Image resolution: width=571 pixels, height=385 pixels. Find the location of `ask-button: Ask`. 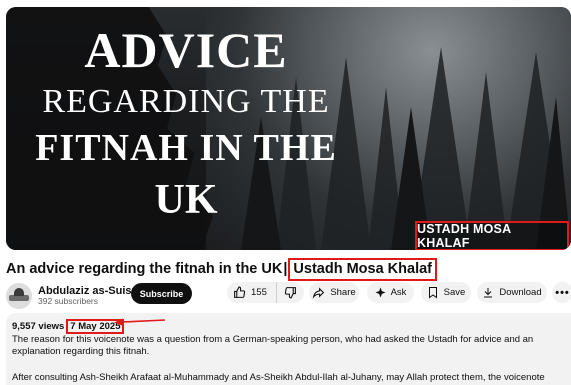

ask-button: Ask is located at coordinates (390, 292).